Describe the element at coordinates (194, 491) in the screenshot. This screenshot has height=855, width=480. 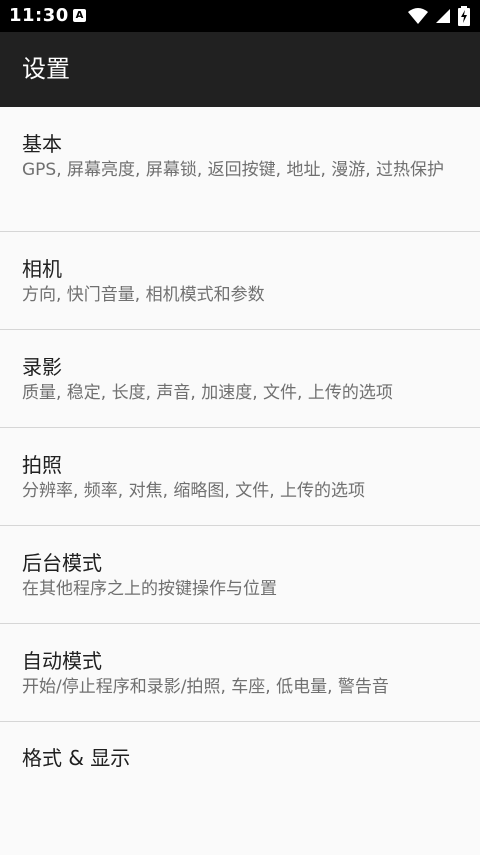
I see `settings-item-summary: 分辨率, 频率, 对焦, 缩略图, 文件, 上传的选项` at that location.